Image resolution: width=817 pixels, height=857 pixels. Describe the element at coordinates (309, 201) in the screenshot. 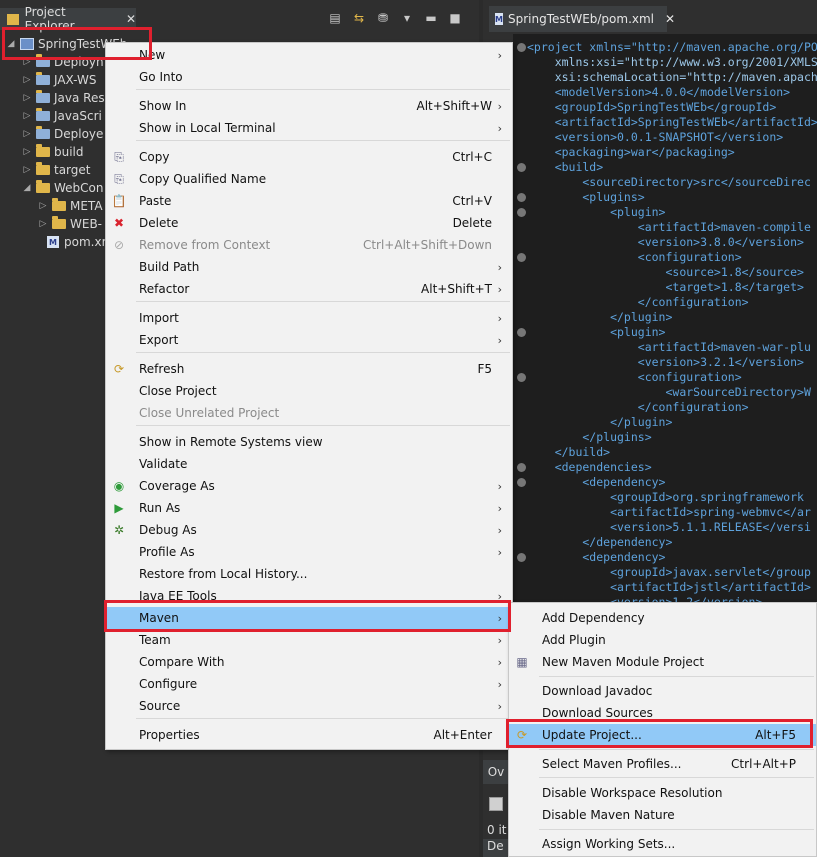

I see `menu-item-paste: 📋 Paste Ctrl+V` at that location.